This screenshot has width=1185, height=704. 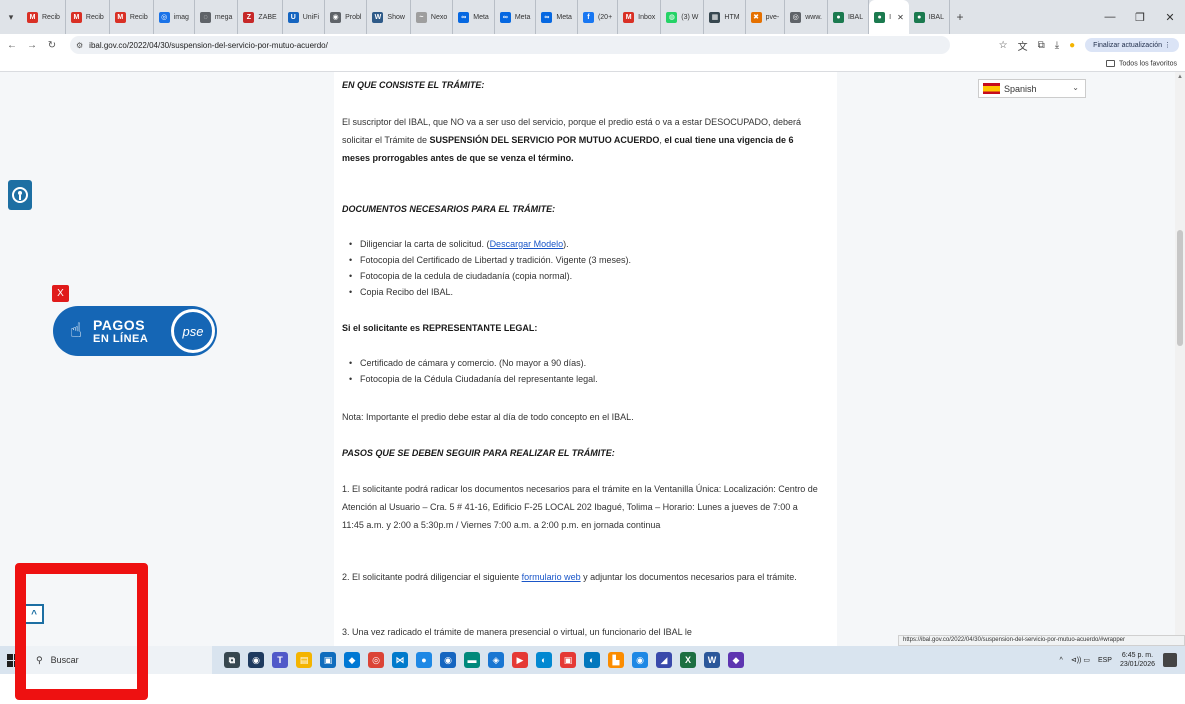 What do you see at coordinates (1041, 45) in the screenshot?
I see `extensions-icon: ⧉` at bounding box center [1041, 45].